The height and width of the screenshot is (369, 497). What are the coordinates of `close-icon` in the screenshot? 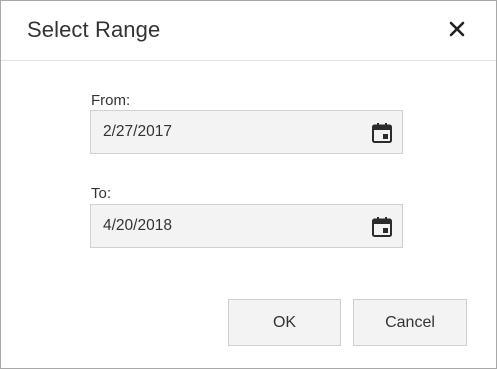 It's located at (457, 29).